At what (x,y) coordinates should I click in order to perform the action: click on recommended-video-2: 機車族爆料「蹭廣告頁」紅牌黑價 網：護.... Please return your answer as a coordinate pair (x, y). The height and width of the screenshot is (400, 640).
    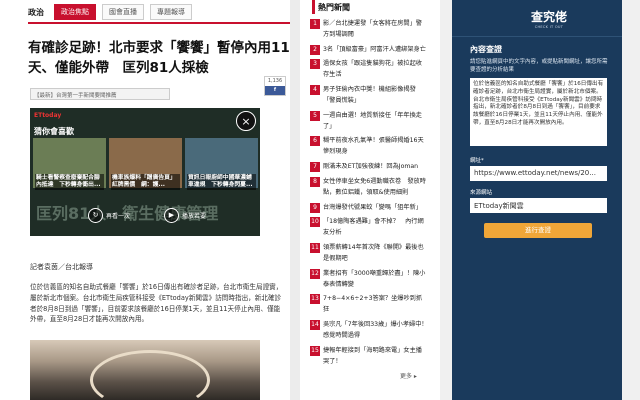
    Looking at the image, I should click on (145, 164).